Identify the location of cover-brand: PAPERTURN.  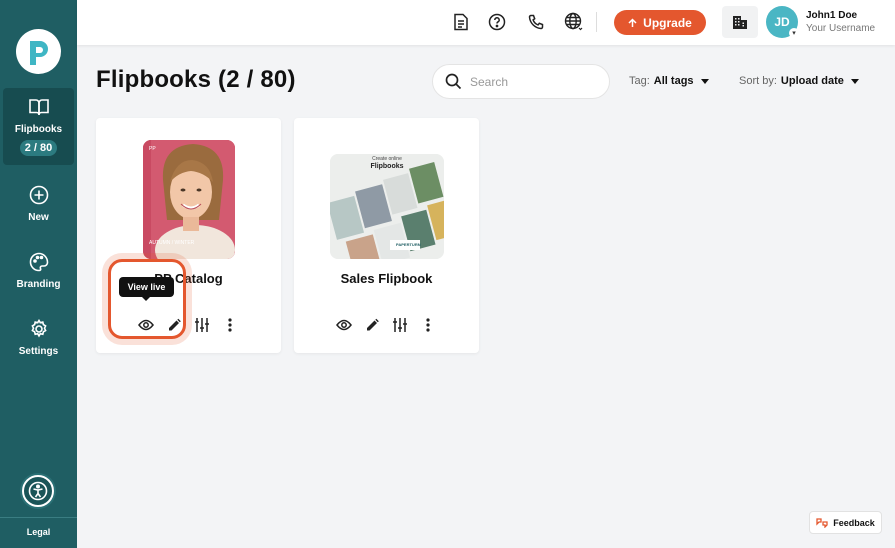
(408, 244).